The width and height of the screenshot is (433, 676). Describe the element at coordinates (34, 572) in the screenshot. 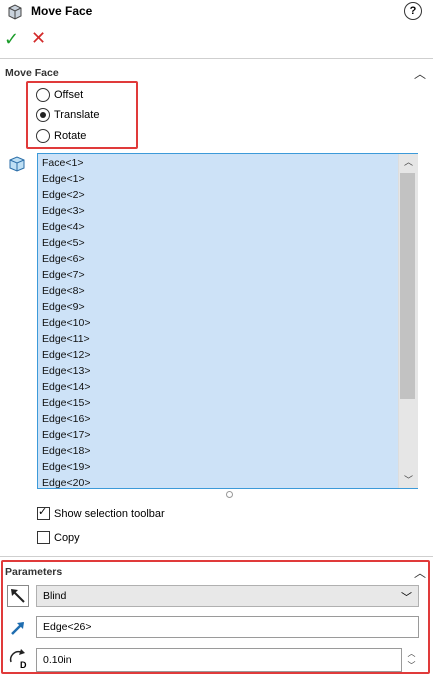

I see `section-title: Parameters` at that location.